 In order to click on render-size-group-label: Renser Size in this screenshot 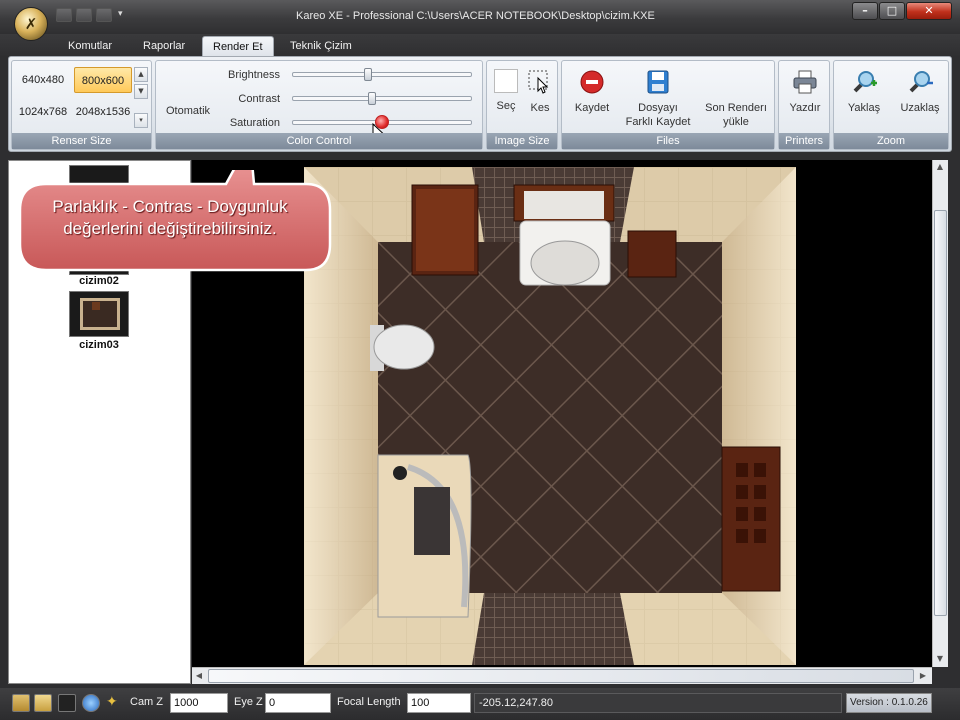, I will do `click(81, 141)`.